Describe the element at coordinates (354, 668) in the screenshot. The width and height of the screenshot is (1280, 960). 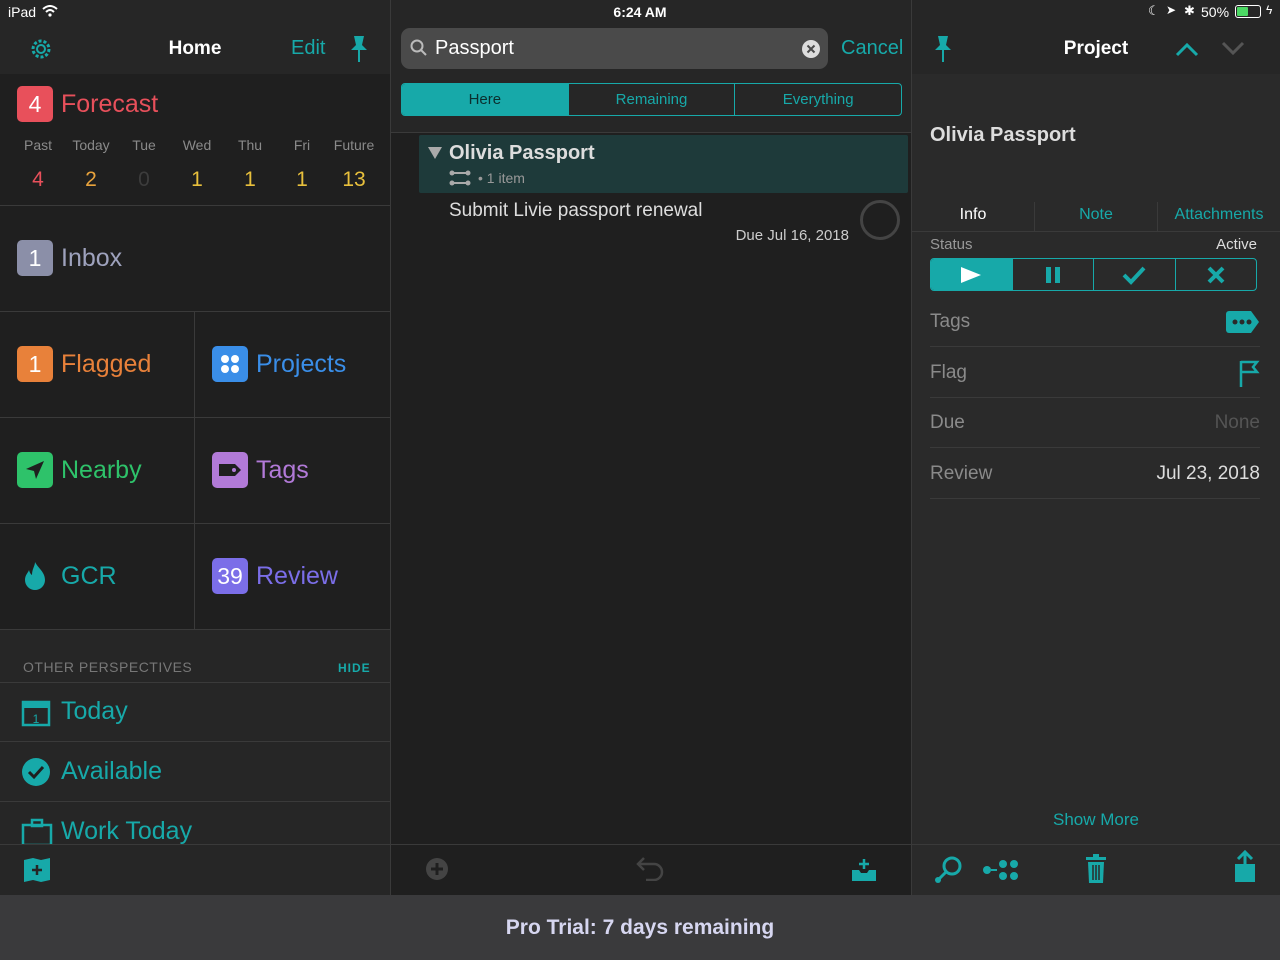
I see `hide-button: HIDE` at that location.